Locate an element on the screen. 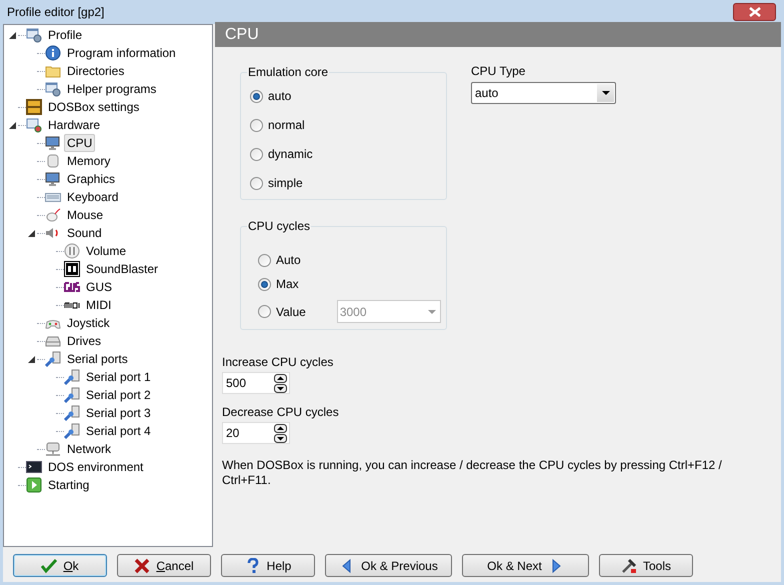 The height and width of the screenshot is (585, 784). tree-item: Starting is located at coordinates (68, 485).